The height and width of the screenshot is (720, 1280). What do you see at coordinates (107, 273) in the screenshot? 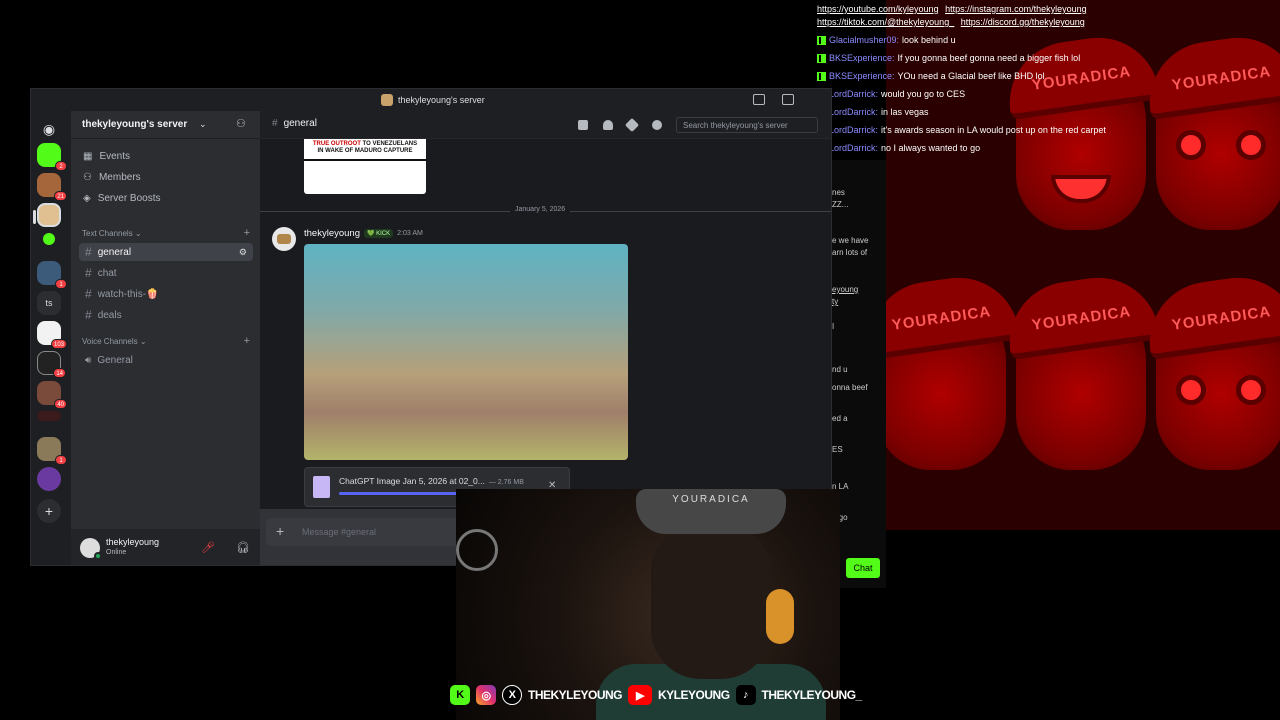
I see `channel-label: chat` at bounding box center [107, 273].